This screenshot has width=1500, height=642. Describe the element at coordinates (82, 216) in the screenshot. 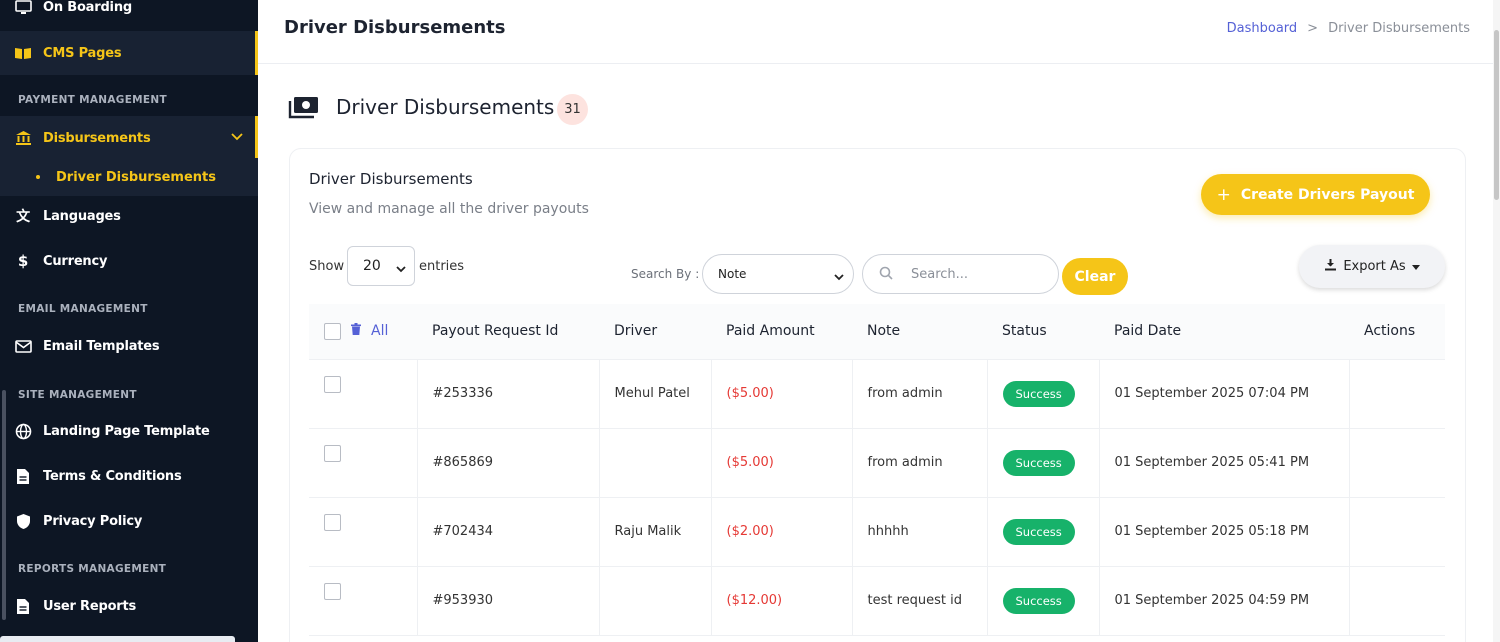

I see `sidebar-item-label: Languages` at that location.